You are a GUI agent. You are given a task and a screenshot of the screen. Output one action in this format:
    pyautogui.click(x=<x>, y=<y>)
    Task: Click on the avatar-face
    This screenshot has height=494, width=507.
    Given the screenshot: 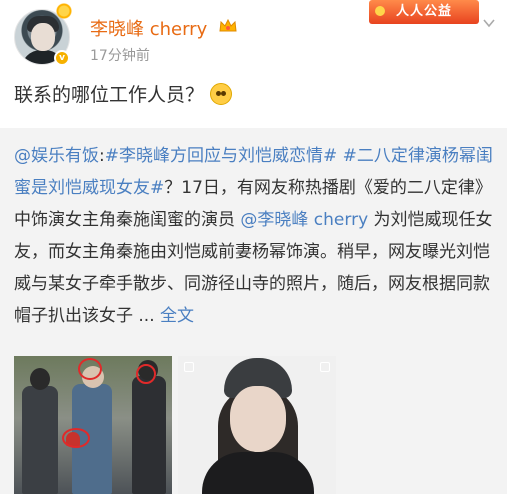 What is the action you would take?
    pyautogui.click(x=43, y=37)
    